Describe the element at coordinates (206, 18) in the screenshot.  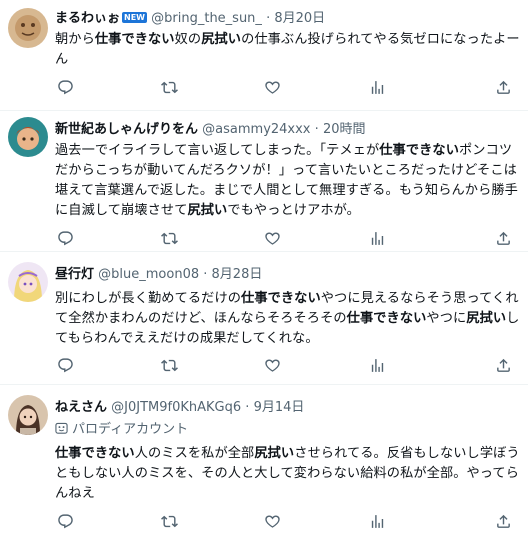
I see `handle: @bring_the_sun_` at that location.